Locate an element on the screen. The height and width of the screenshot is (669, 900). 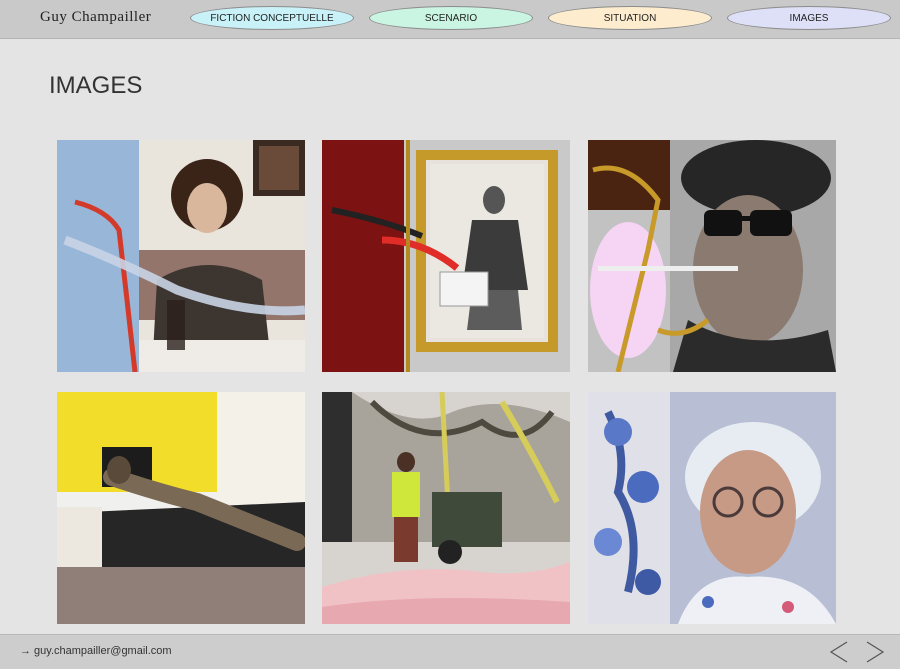
chevron-right-icon is located at coordinates (875, 652).